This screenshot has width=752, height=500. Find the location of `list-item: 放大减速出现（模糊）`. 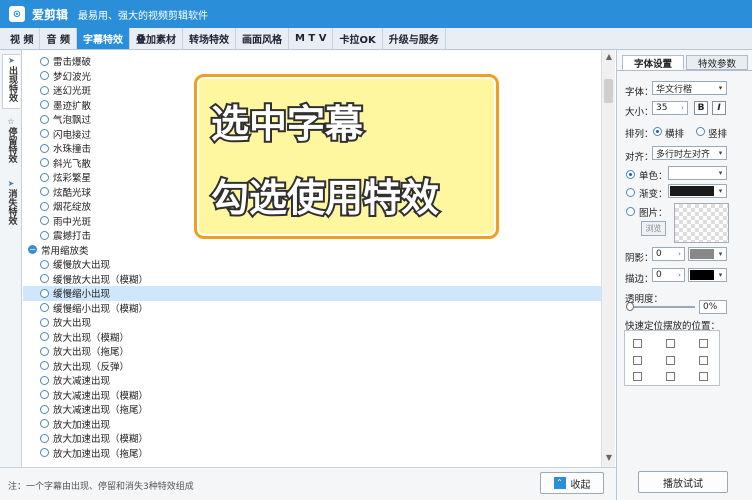

list-item: 放大减速出现（模糊） is located at coordinates (312, 395).